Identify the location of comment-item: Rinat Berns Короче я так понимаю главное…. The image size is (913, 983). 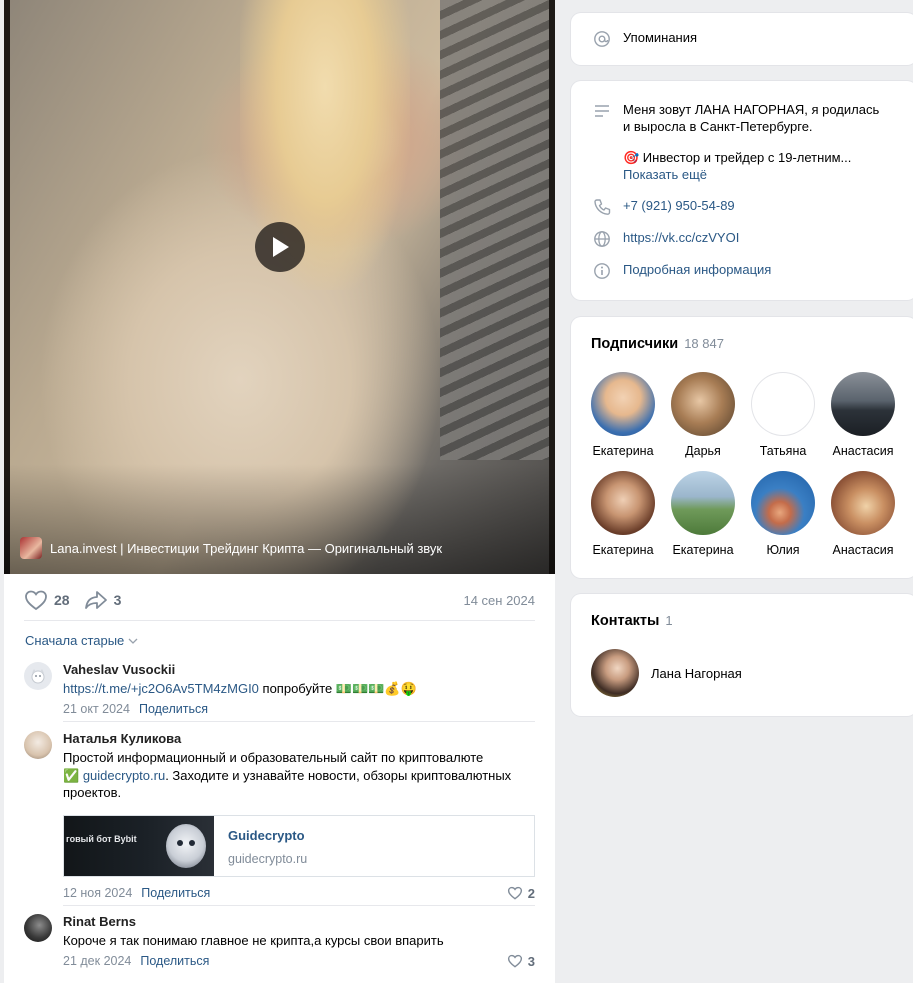
(279, 943).